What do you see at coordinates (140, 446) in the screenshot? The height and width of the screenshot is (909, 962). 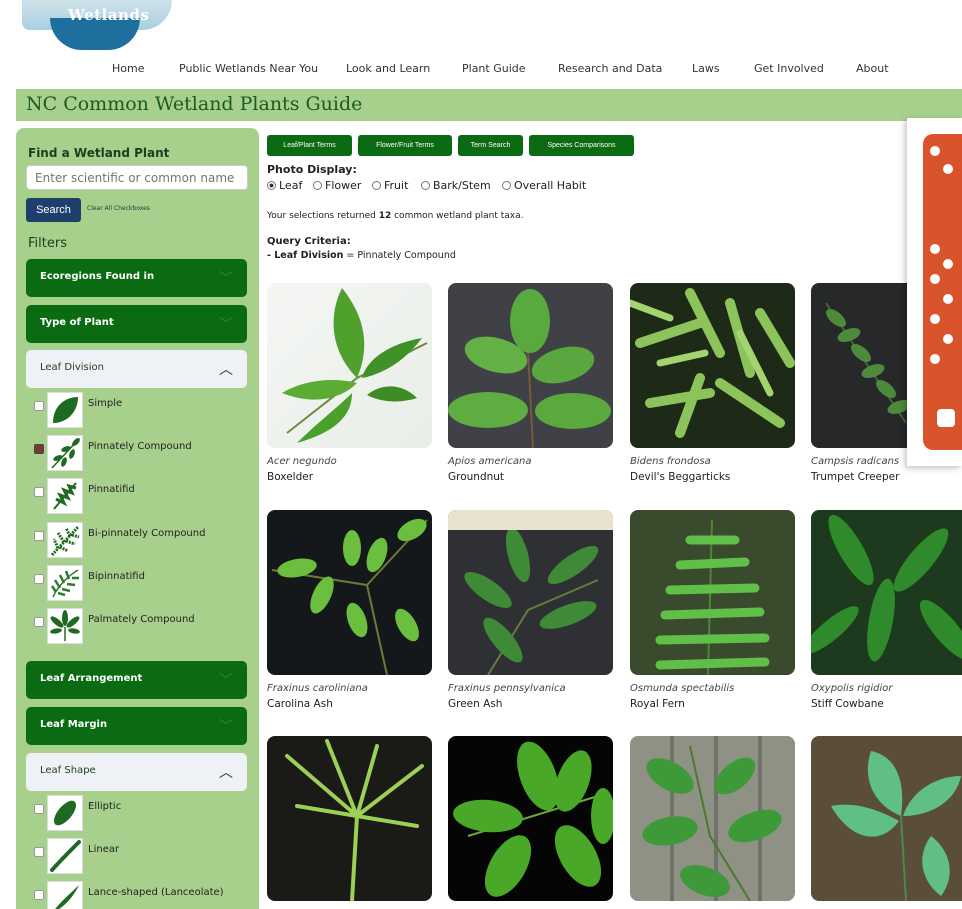 I see `option-label: Pinnately Compound` at bounding box center [140, 446].